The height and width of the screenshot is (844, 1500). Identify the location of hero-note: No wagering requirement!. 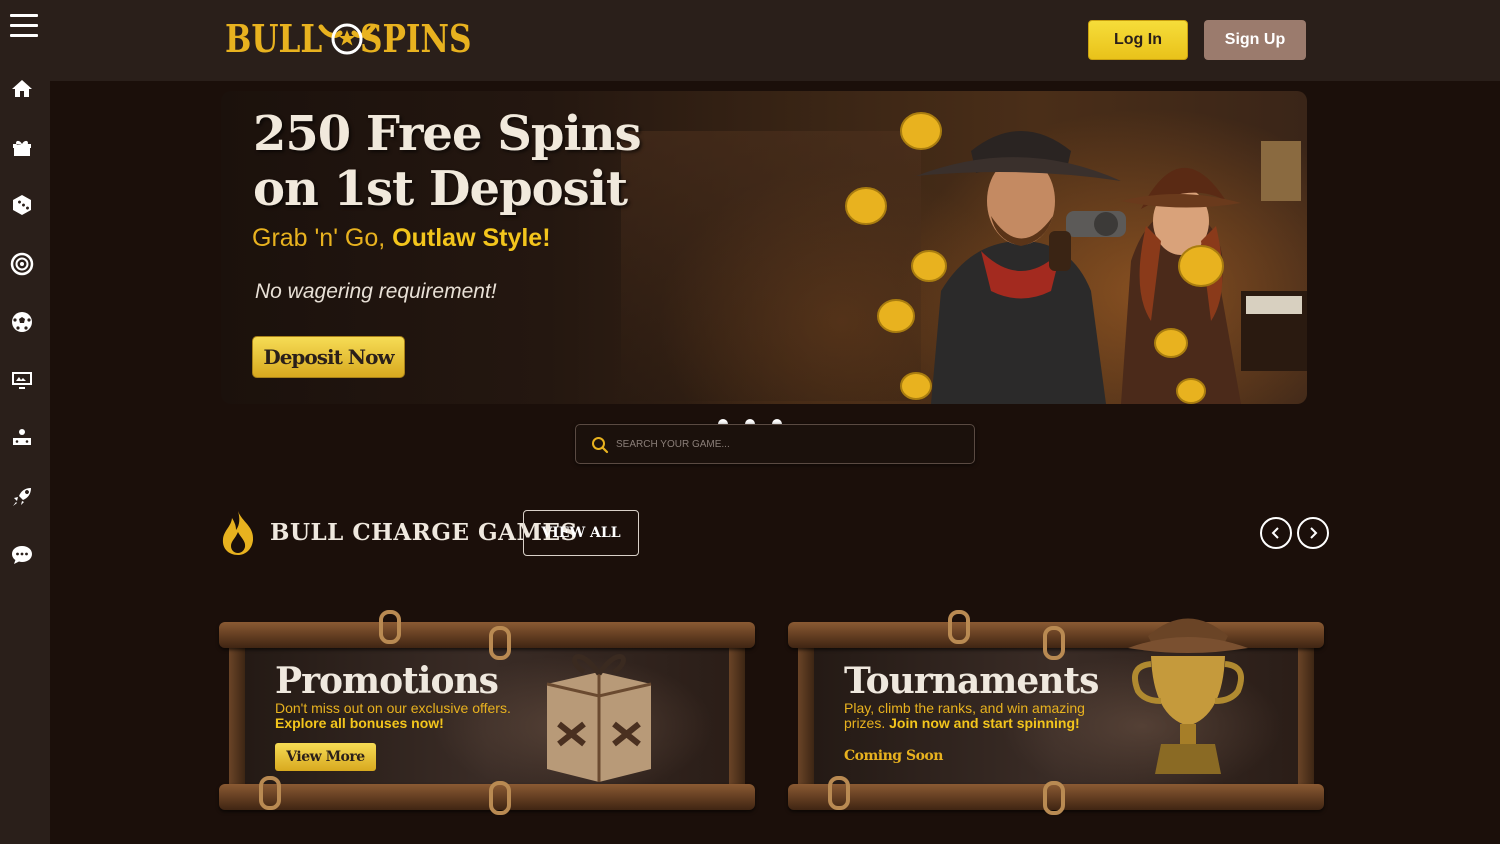
(376, 291).